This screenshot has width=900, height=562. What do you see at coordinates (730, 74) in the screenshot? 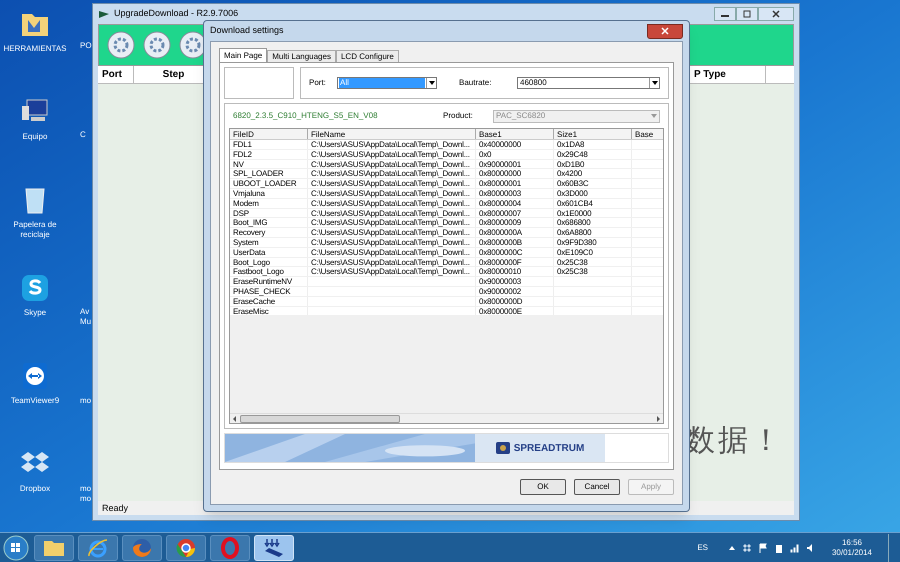
I see `column-header: P Type` at bounding box center [730, 74].